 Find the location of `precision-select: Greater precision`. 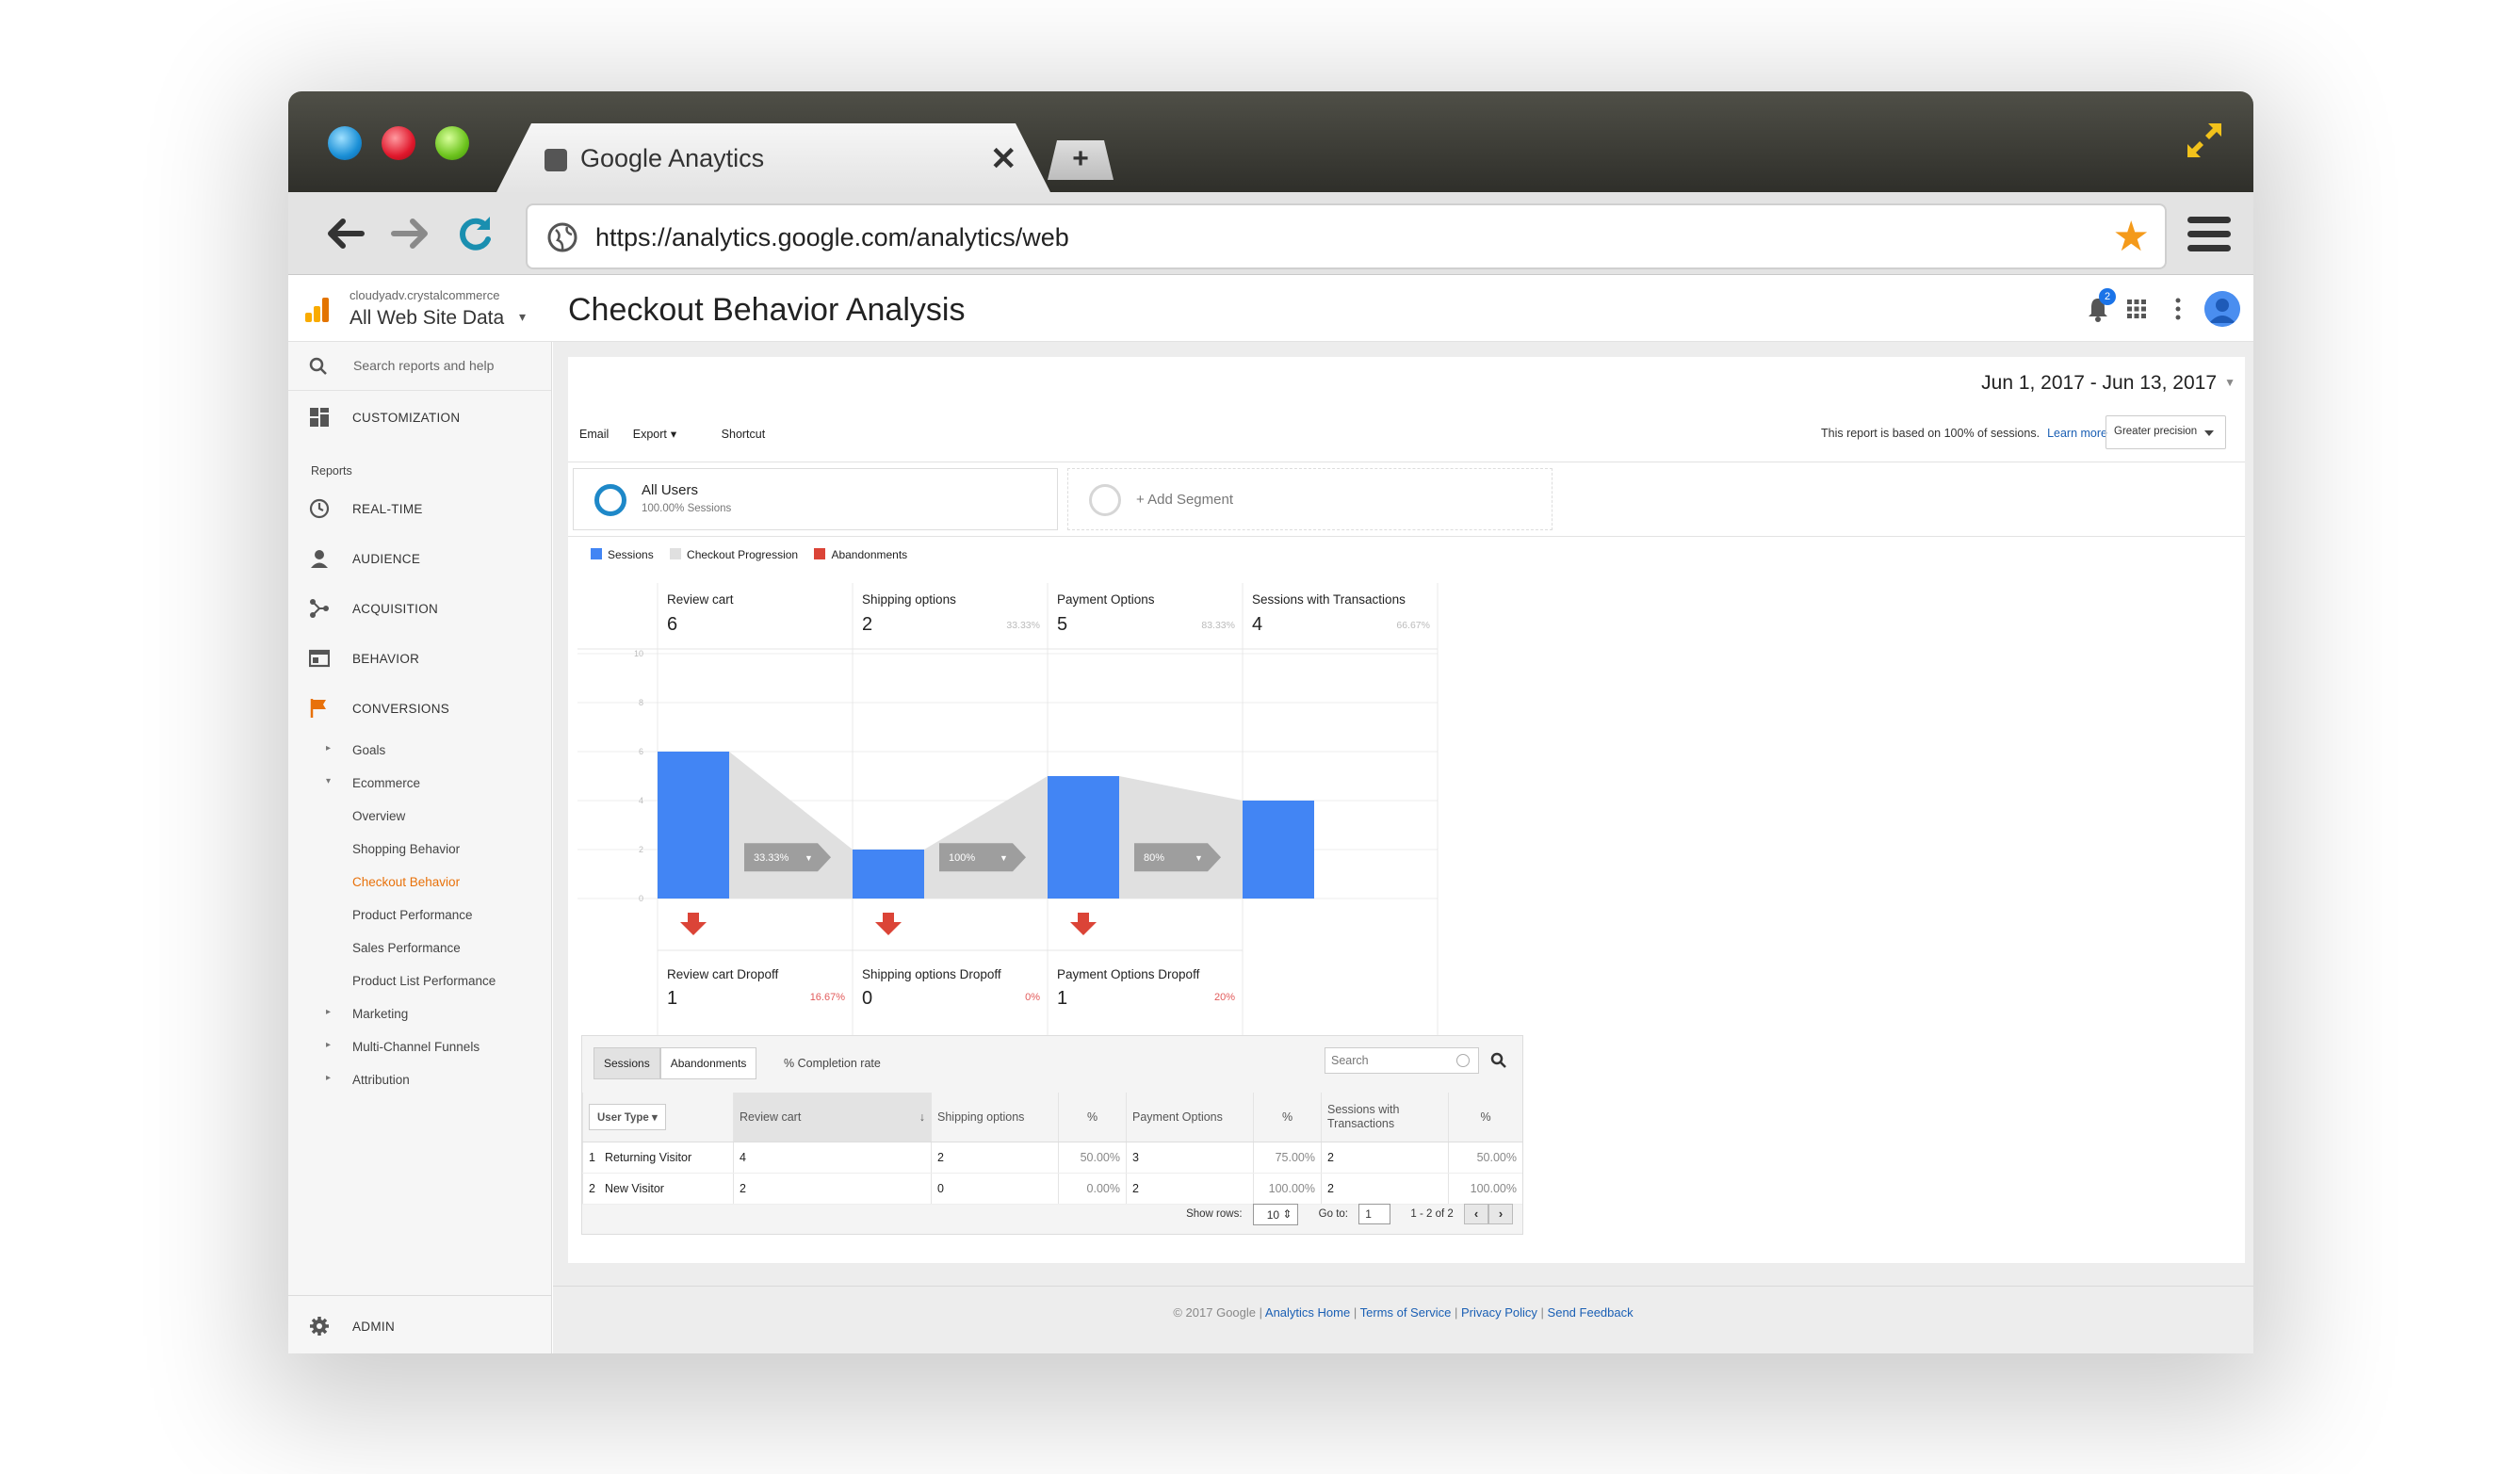

precision-select: Greater precision is located at coordinates (2165, 432).